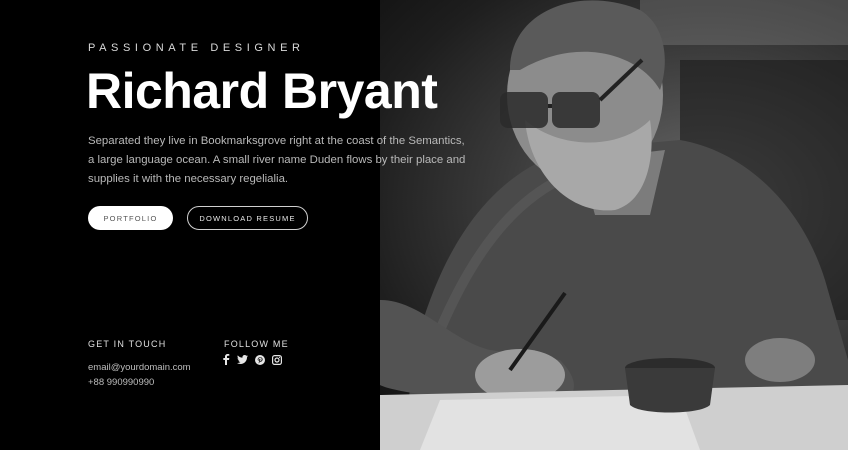 The image size is (848, 450). What do you see at coordinates (121, 382) in the screenshot?
I see `contact-phone: +88 990990990` at bounding box center [121, 382].